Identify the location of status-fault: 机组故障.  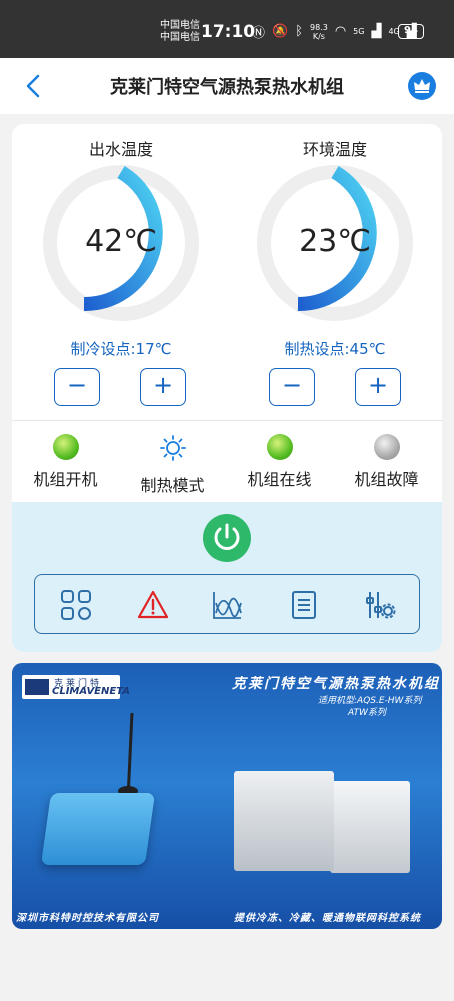
(386, 462).